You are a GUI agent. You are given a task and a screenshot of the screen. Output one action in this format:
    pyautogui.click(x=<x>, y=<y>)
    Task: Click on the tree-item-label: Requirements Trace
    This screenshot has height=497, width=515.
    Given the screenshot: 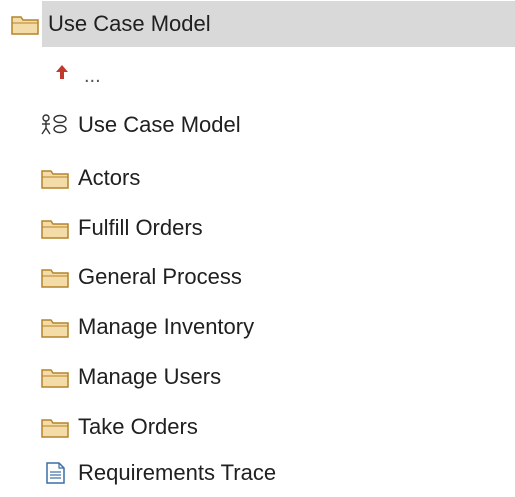 What is the action you would take?
    pyautogui.click(x=177, y=472)
    